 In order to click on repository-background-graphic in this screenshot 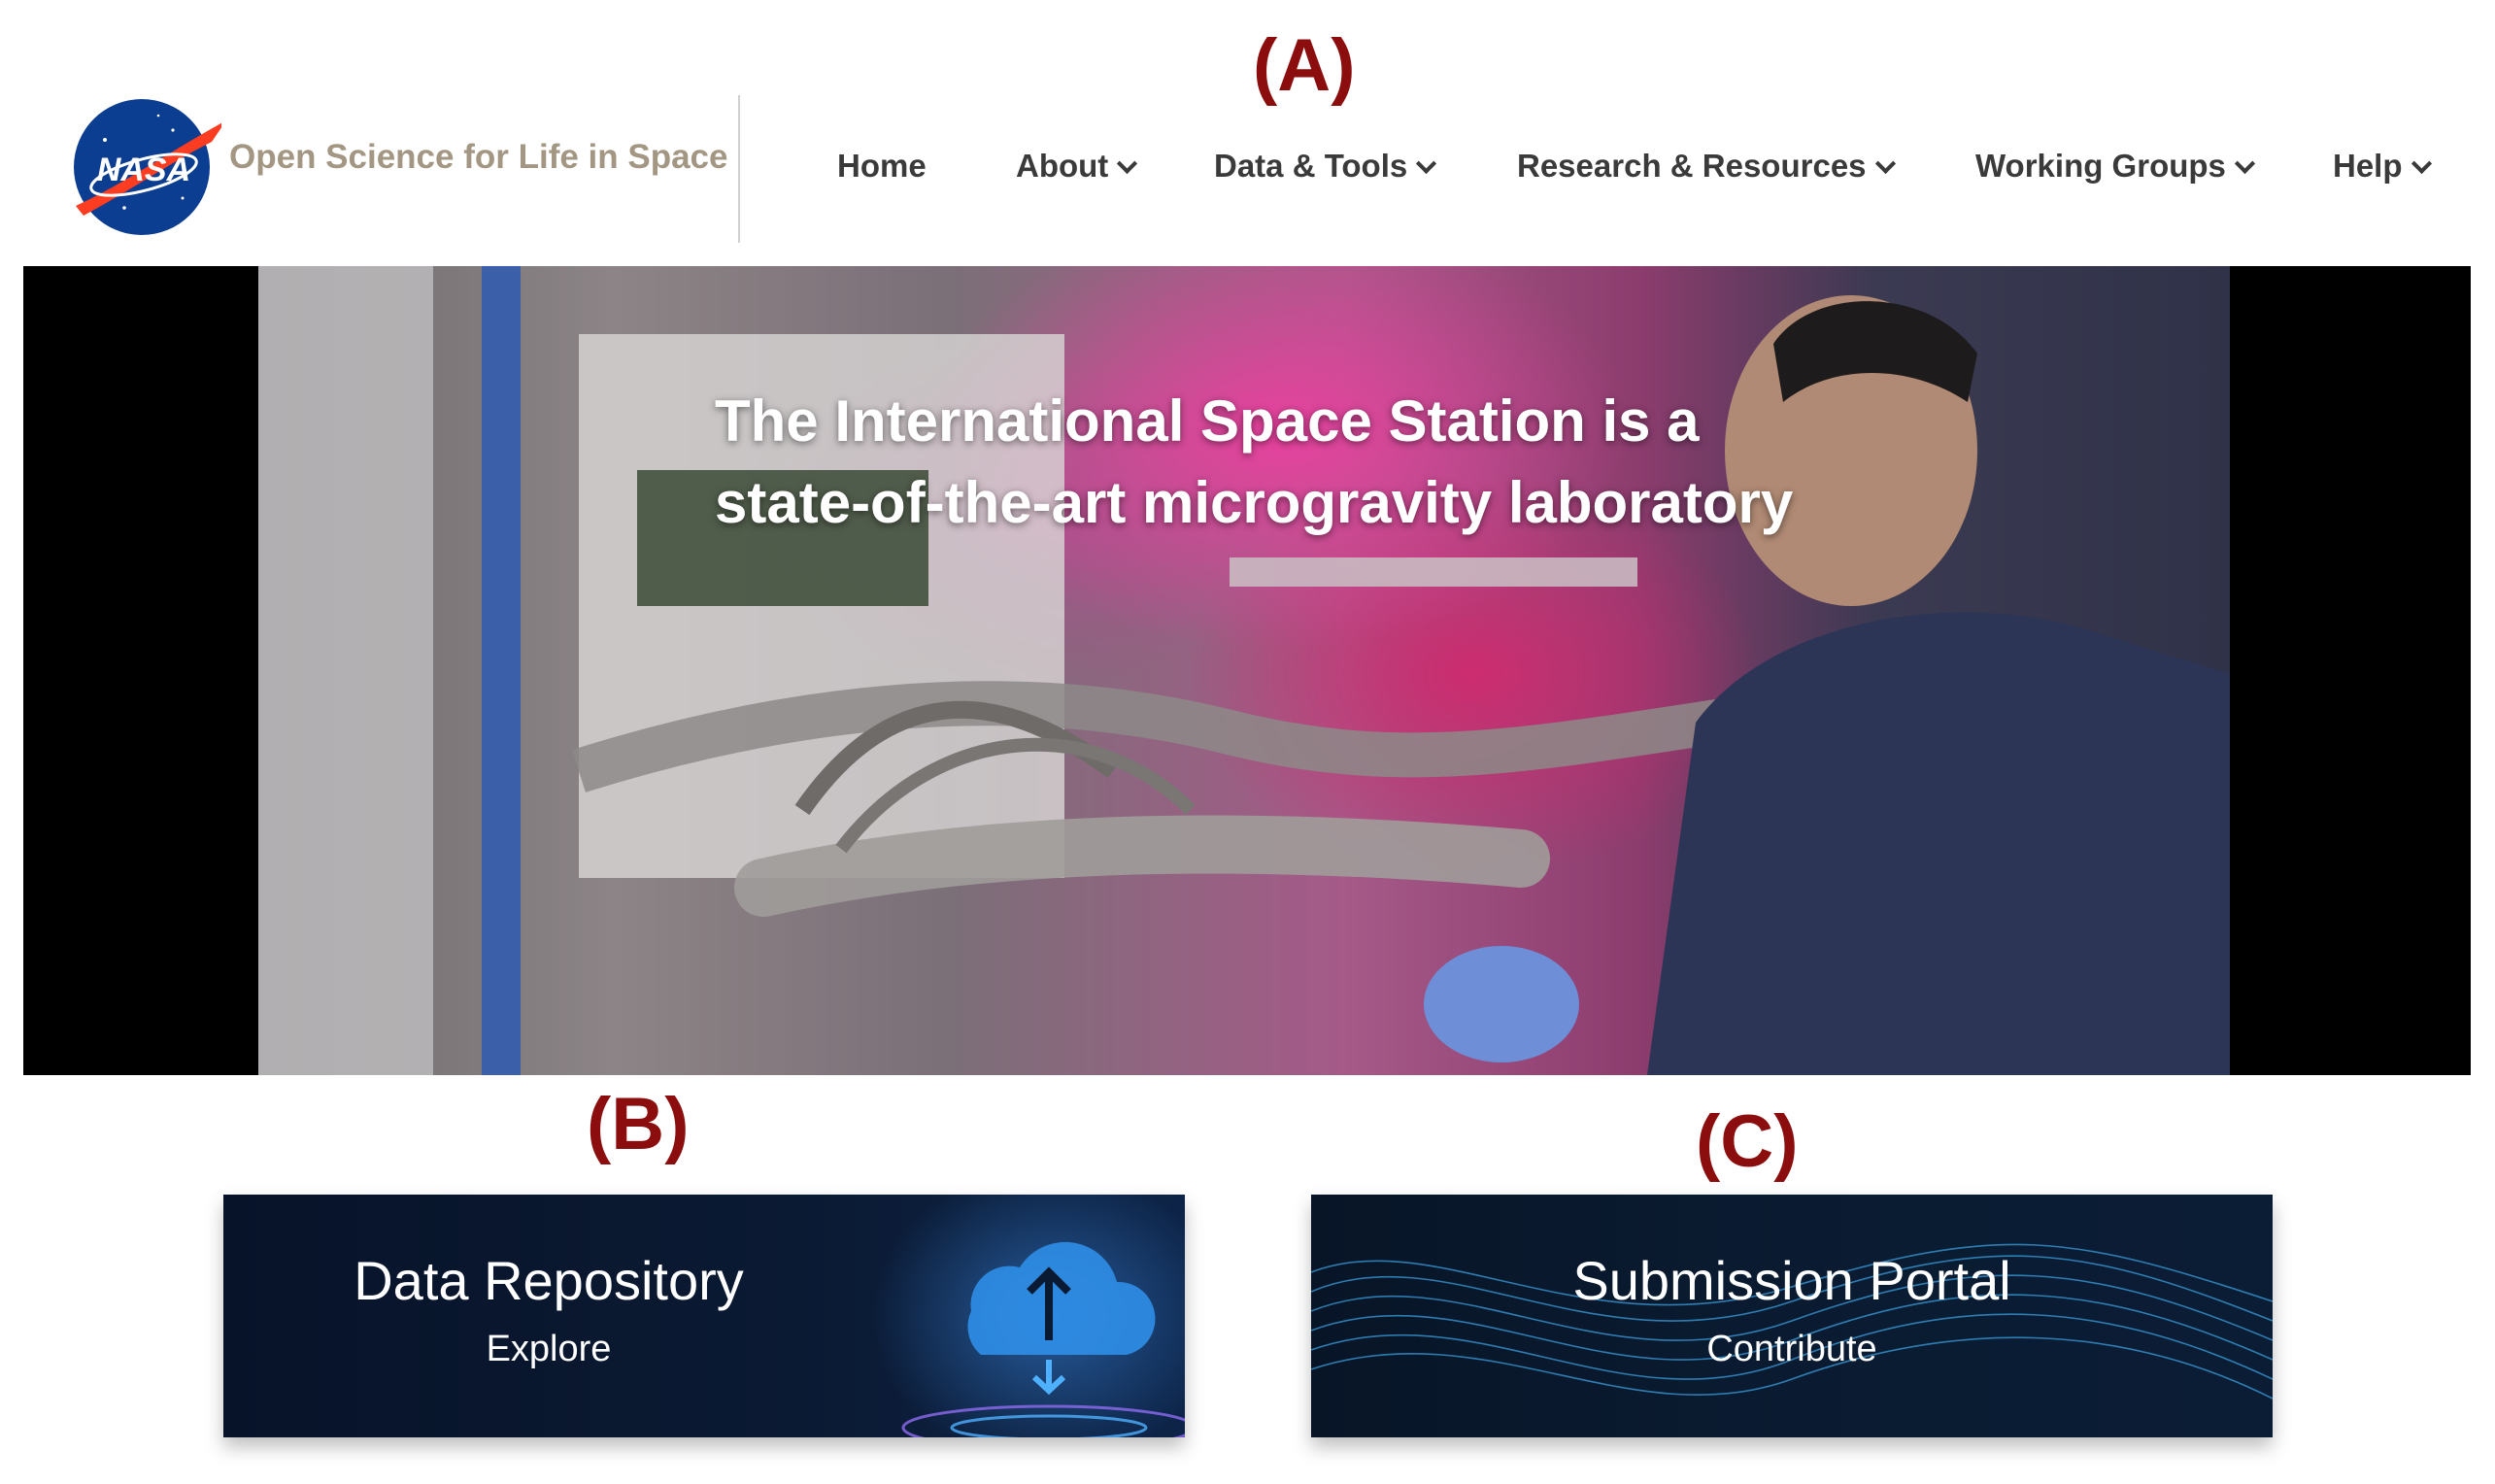, I will do `click(1043, 1339)`.